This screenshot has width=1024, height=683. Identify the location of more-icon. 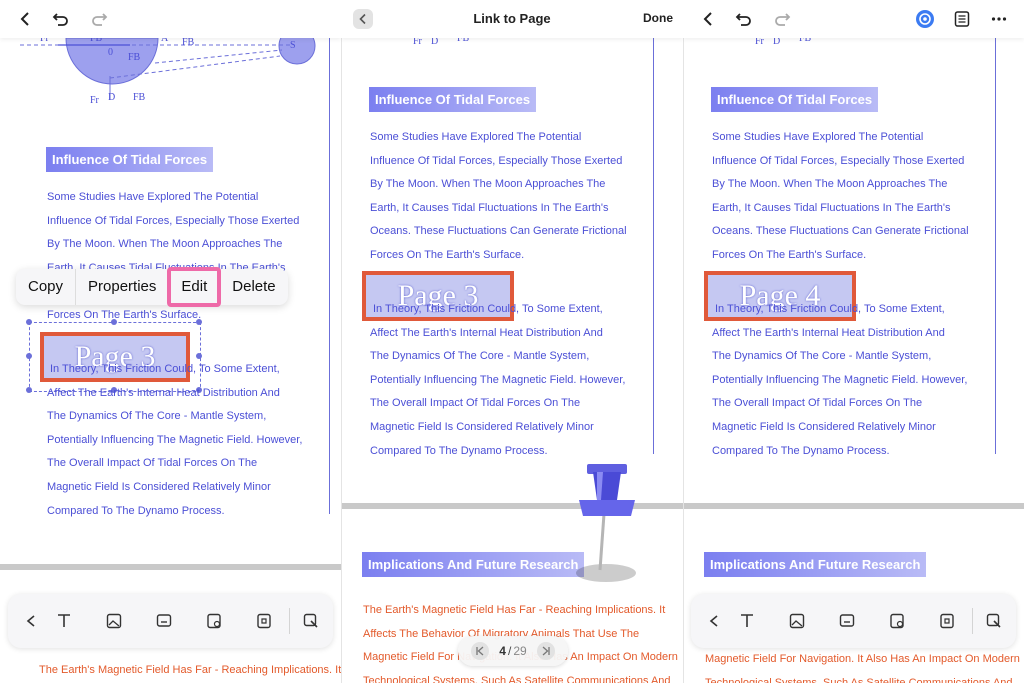
(999, 19).